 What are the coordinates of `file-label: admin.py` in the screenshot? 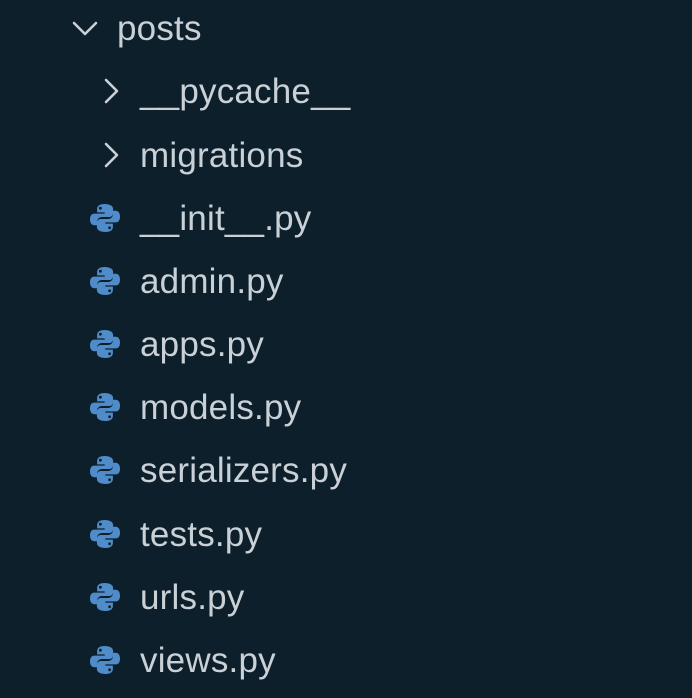 It's located at (212, 281).